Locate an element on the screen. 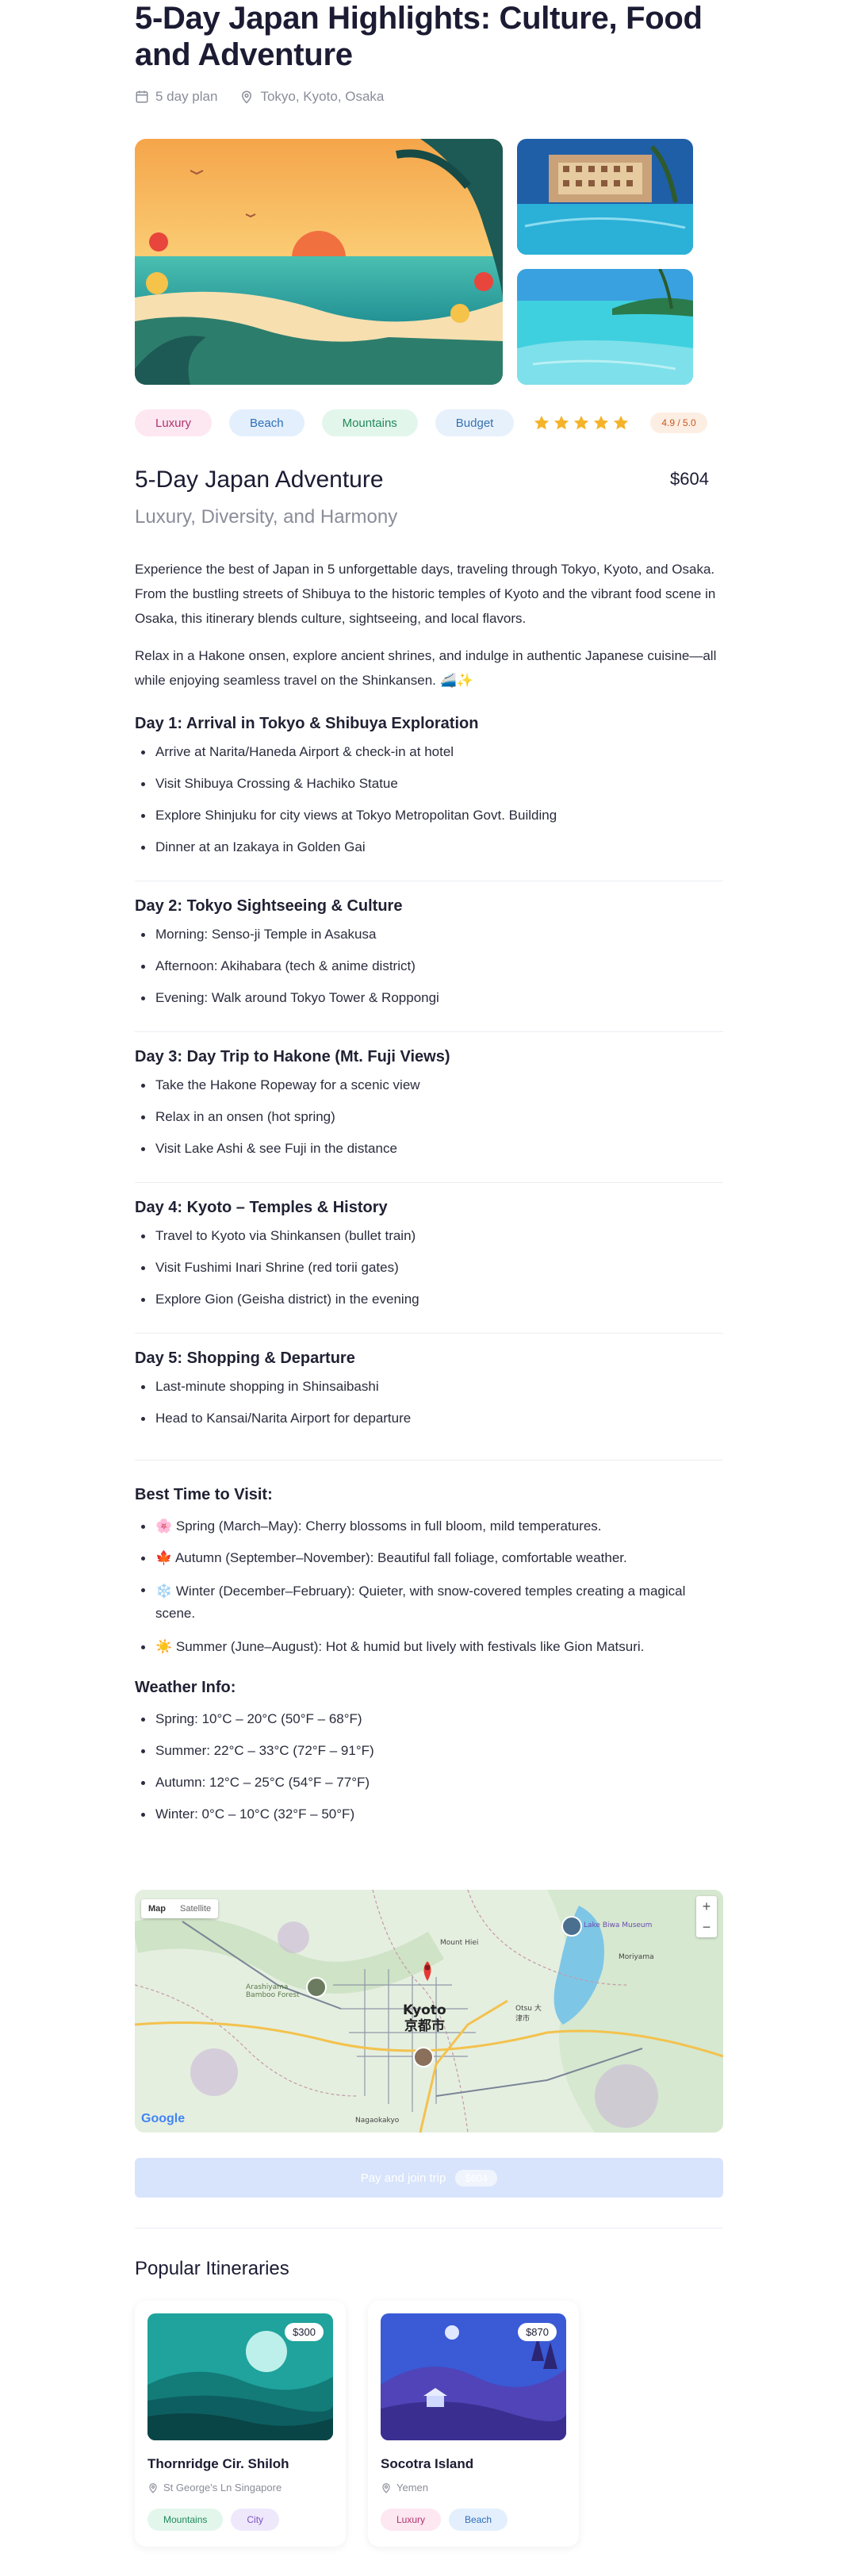 Image resolution: width=858 pixels, height=2576 pixels. pay-join-button: Pay and join trip $604 is located at coordinates (429, 2178).